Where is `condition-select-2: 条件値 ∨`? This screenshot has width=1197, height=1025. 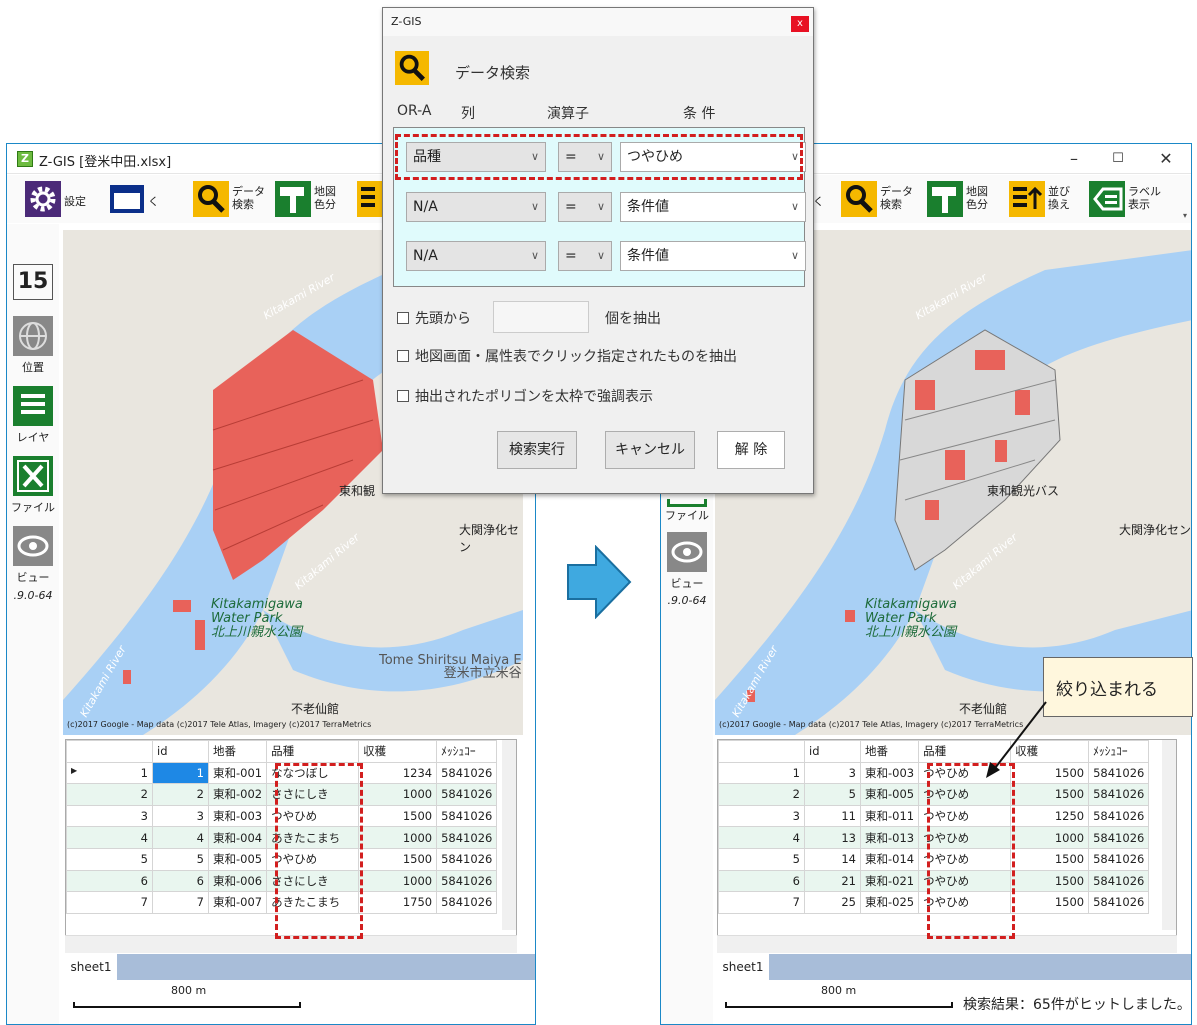
condition-select-2: 条件値 ∨ is located at coordinates (713, 207).